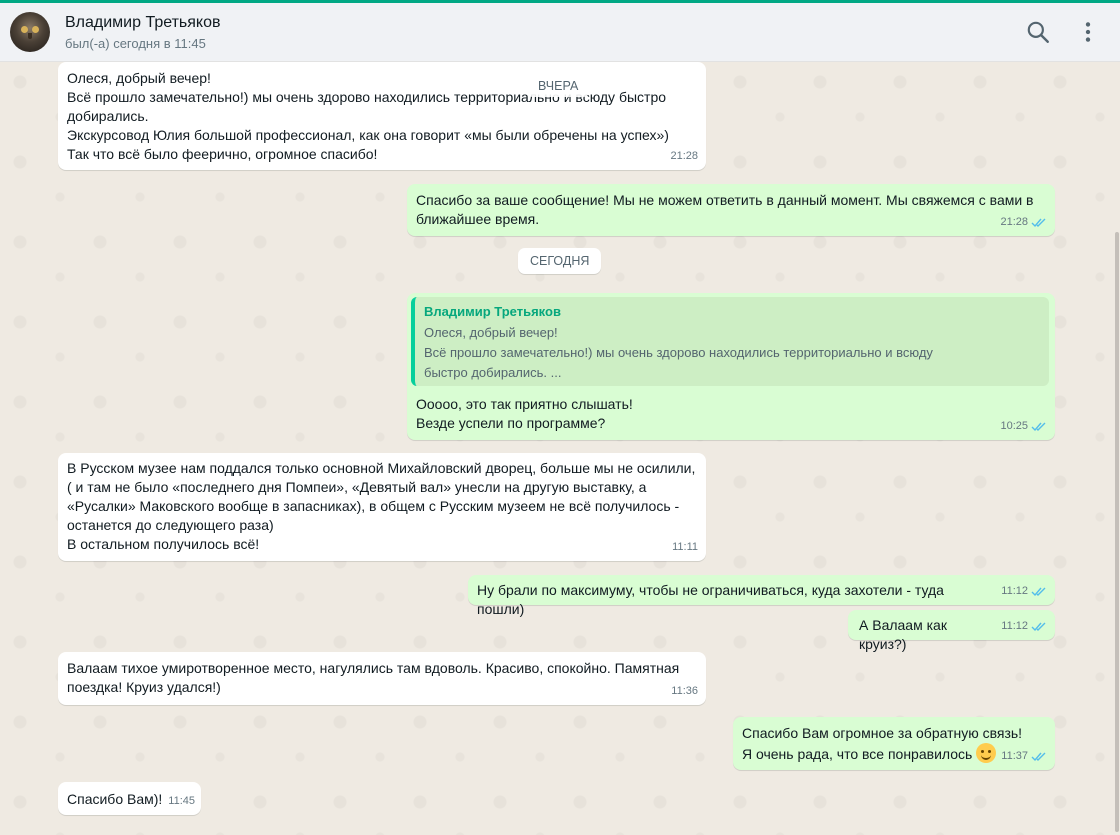 The image size is (1120, 835). What do you see at coordinates (986, 753) in the screenshot?
I see `smiling-face-icon` at bounding box center [986, 753].